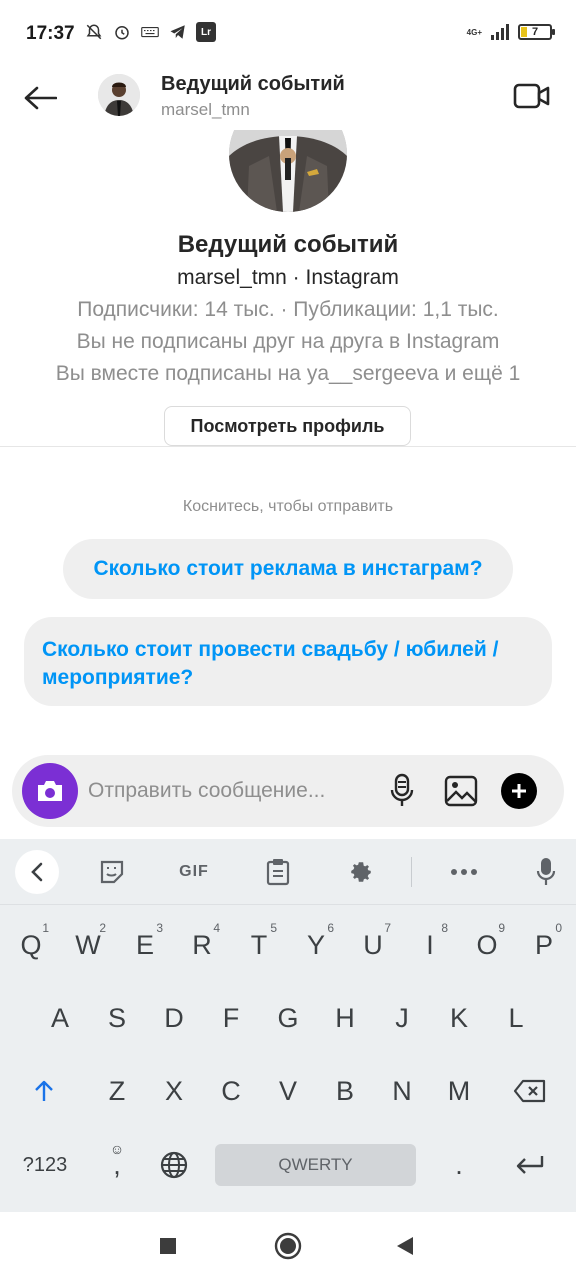 The width and height of the screenshot is (576, 1280). I want to click on sticker-button, so click(112, 872).